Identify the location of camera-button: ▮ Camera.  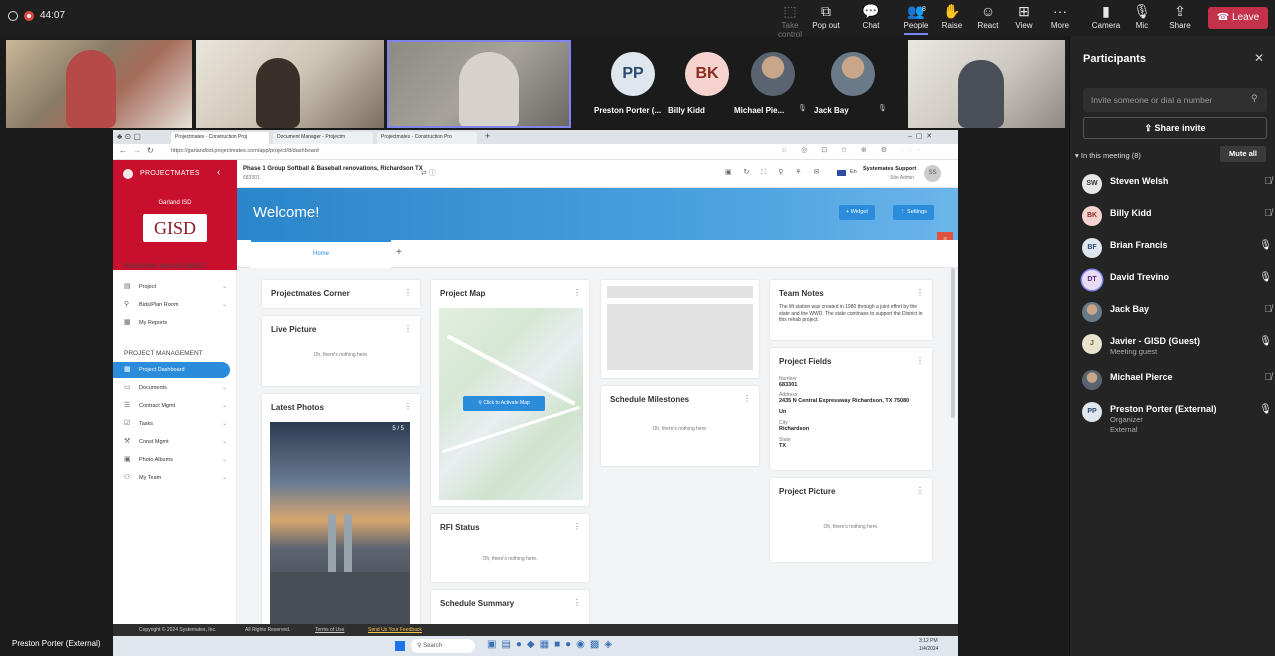
(1106, 19).